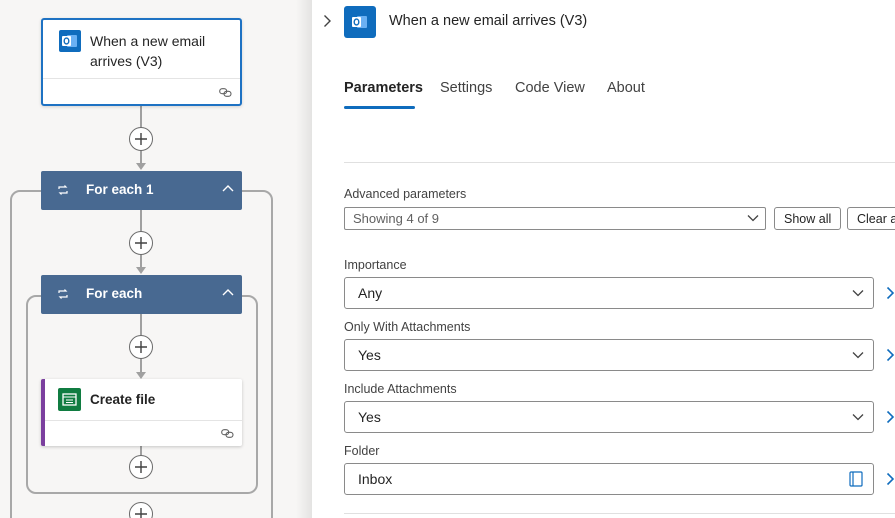  What do you see at coordinates (466, 94) in the screenshot?
I see `tab-settings: Settings` at bounding box center [466, 94].